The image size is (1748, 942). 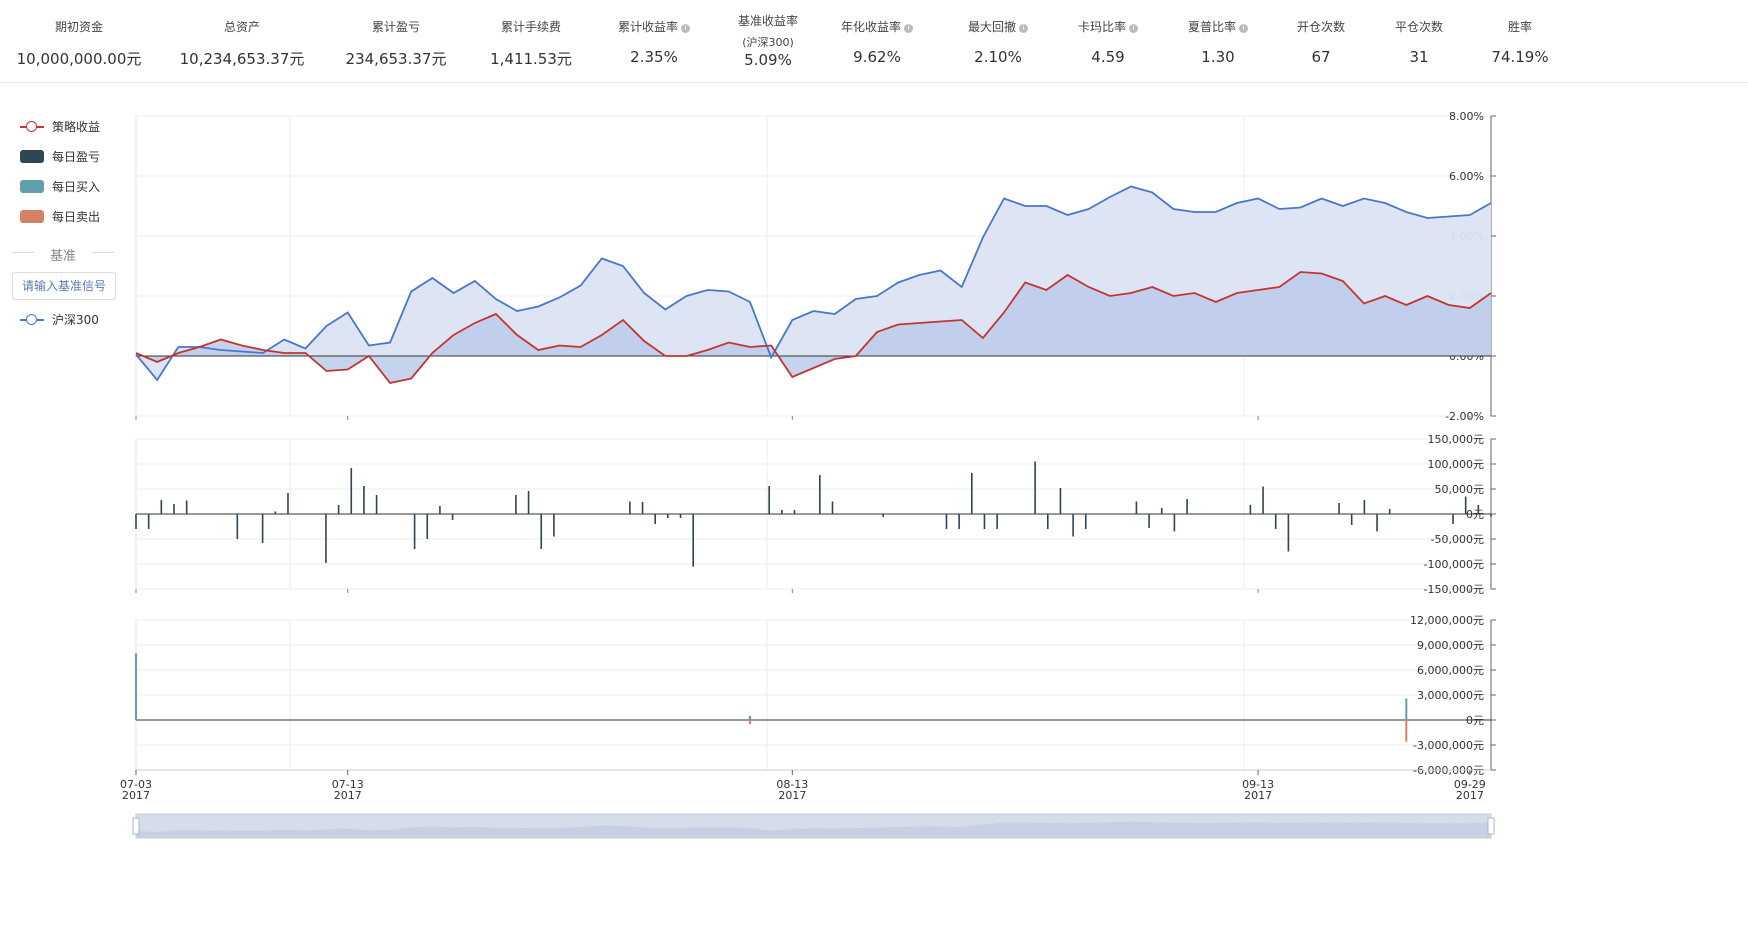 I want to click on y-tick-label: 150,000元, so click(x=1456, y=439).